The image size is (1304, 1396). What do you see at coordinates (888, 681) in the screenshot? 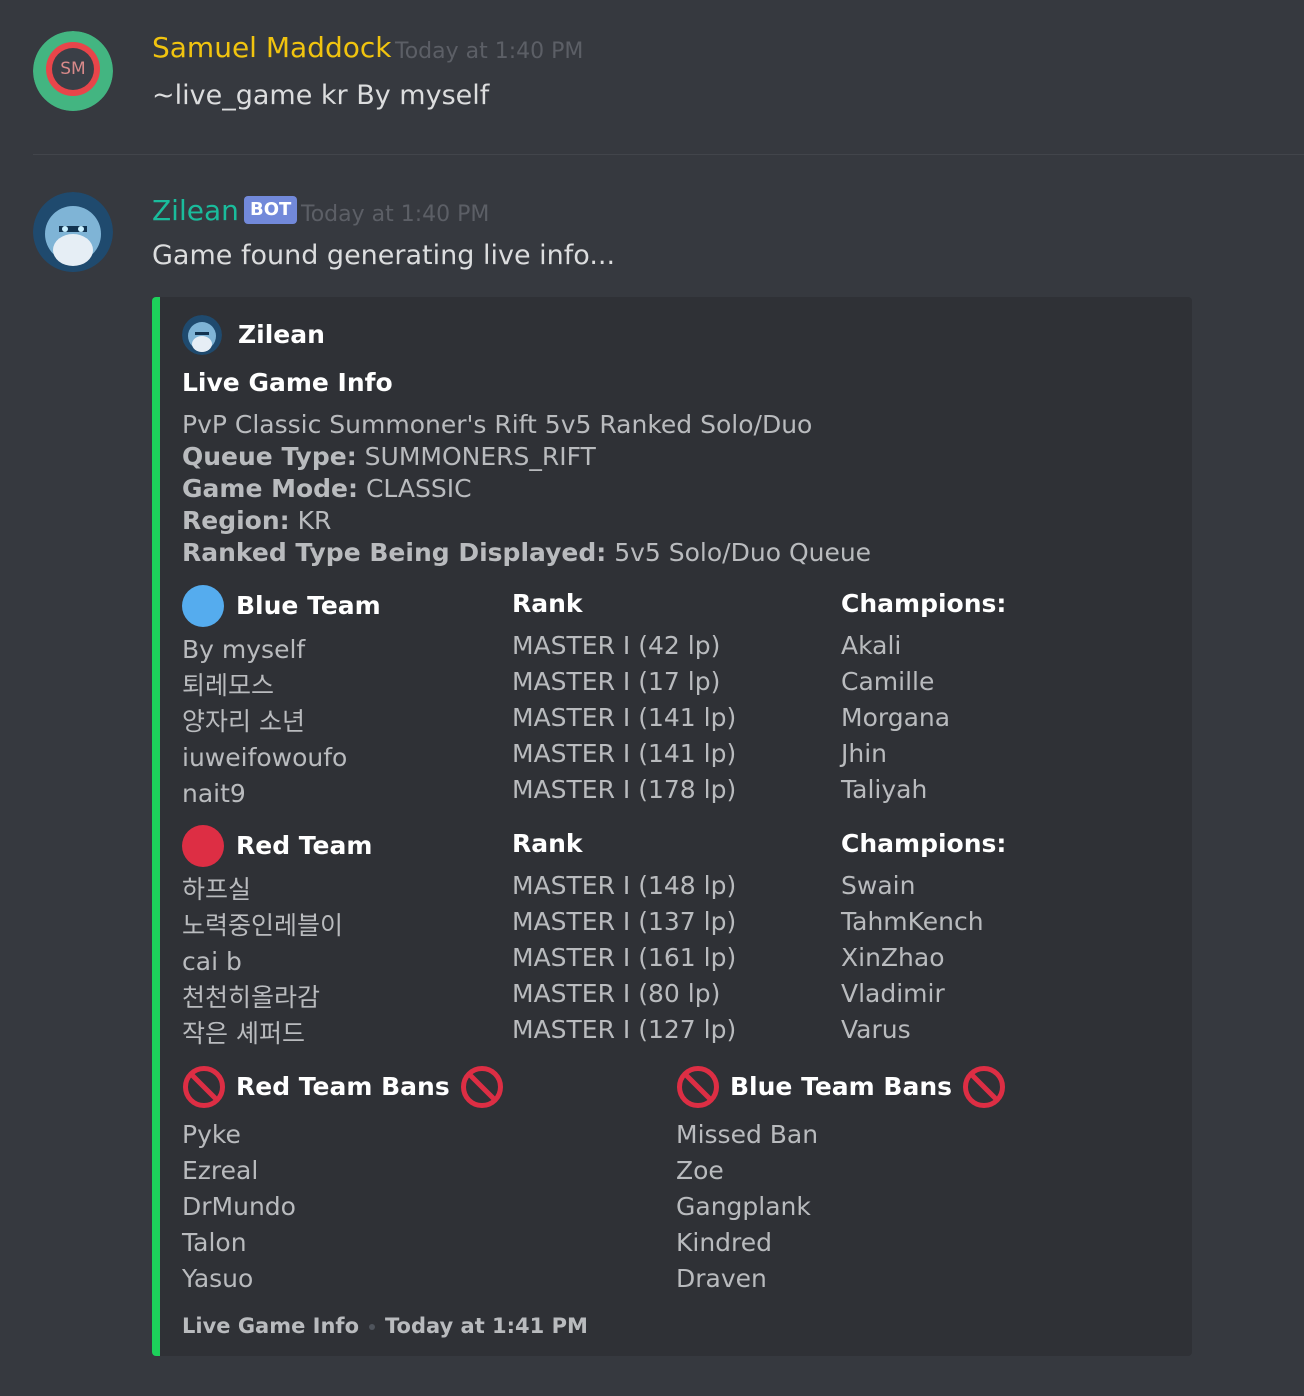
I see `champion-name: Camille` at bounding box center [888, 681].